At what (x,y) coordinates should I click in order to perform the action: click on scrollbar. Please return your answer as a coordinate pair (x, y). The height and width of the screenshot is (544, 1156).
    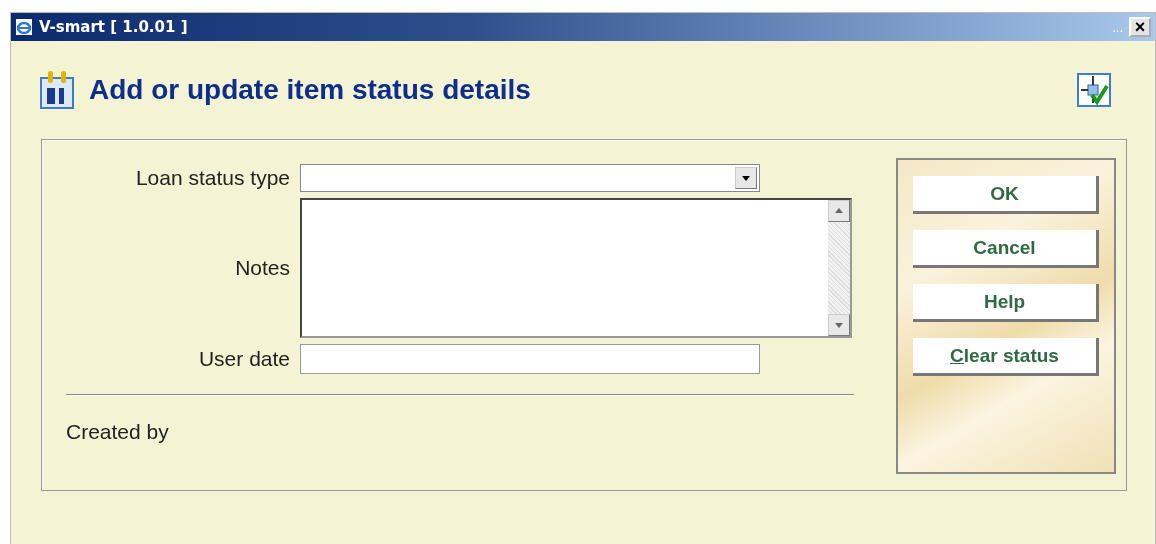
    Looking at the image, I should click on (839, 268).